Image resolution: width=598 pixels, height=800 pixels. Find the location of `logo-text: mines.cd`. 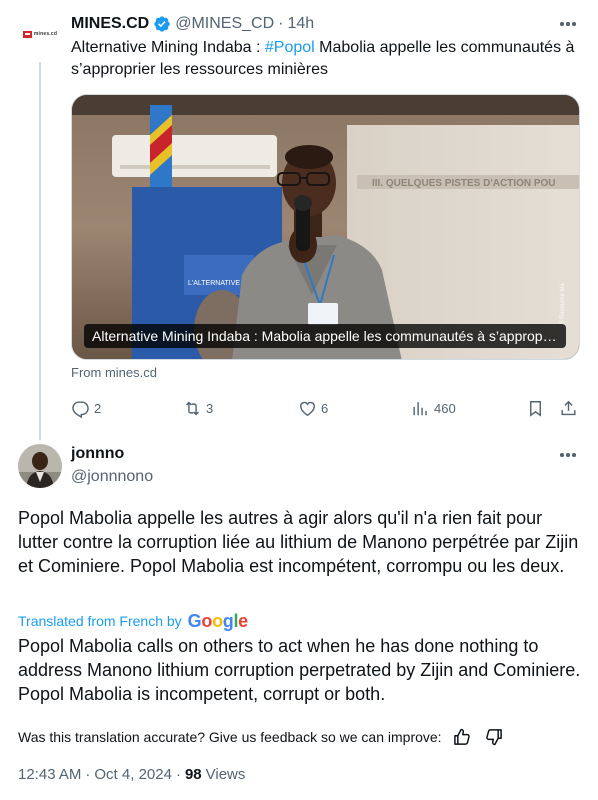

logo-text: mines.cd is located at coordinates (45, 34).